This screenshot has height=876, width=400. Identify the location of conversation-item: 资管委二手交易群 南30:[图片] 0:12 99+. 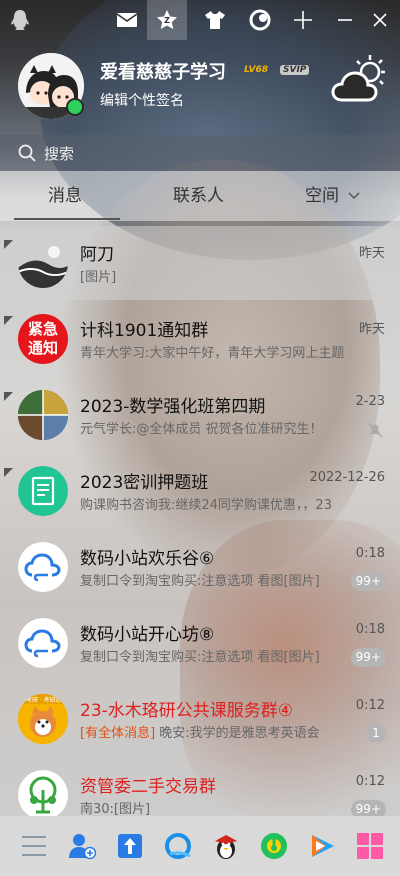
(200, 787).